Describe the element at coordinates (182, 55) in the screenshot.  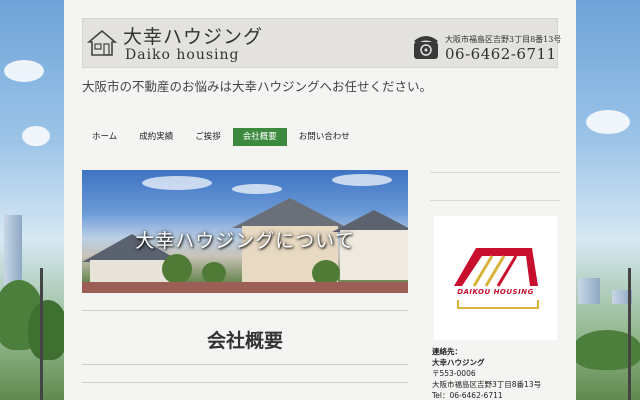
I see `brand-name-en: Daiko housing` at that location.